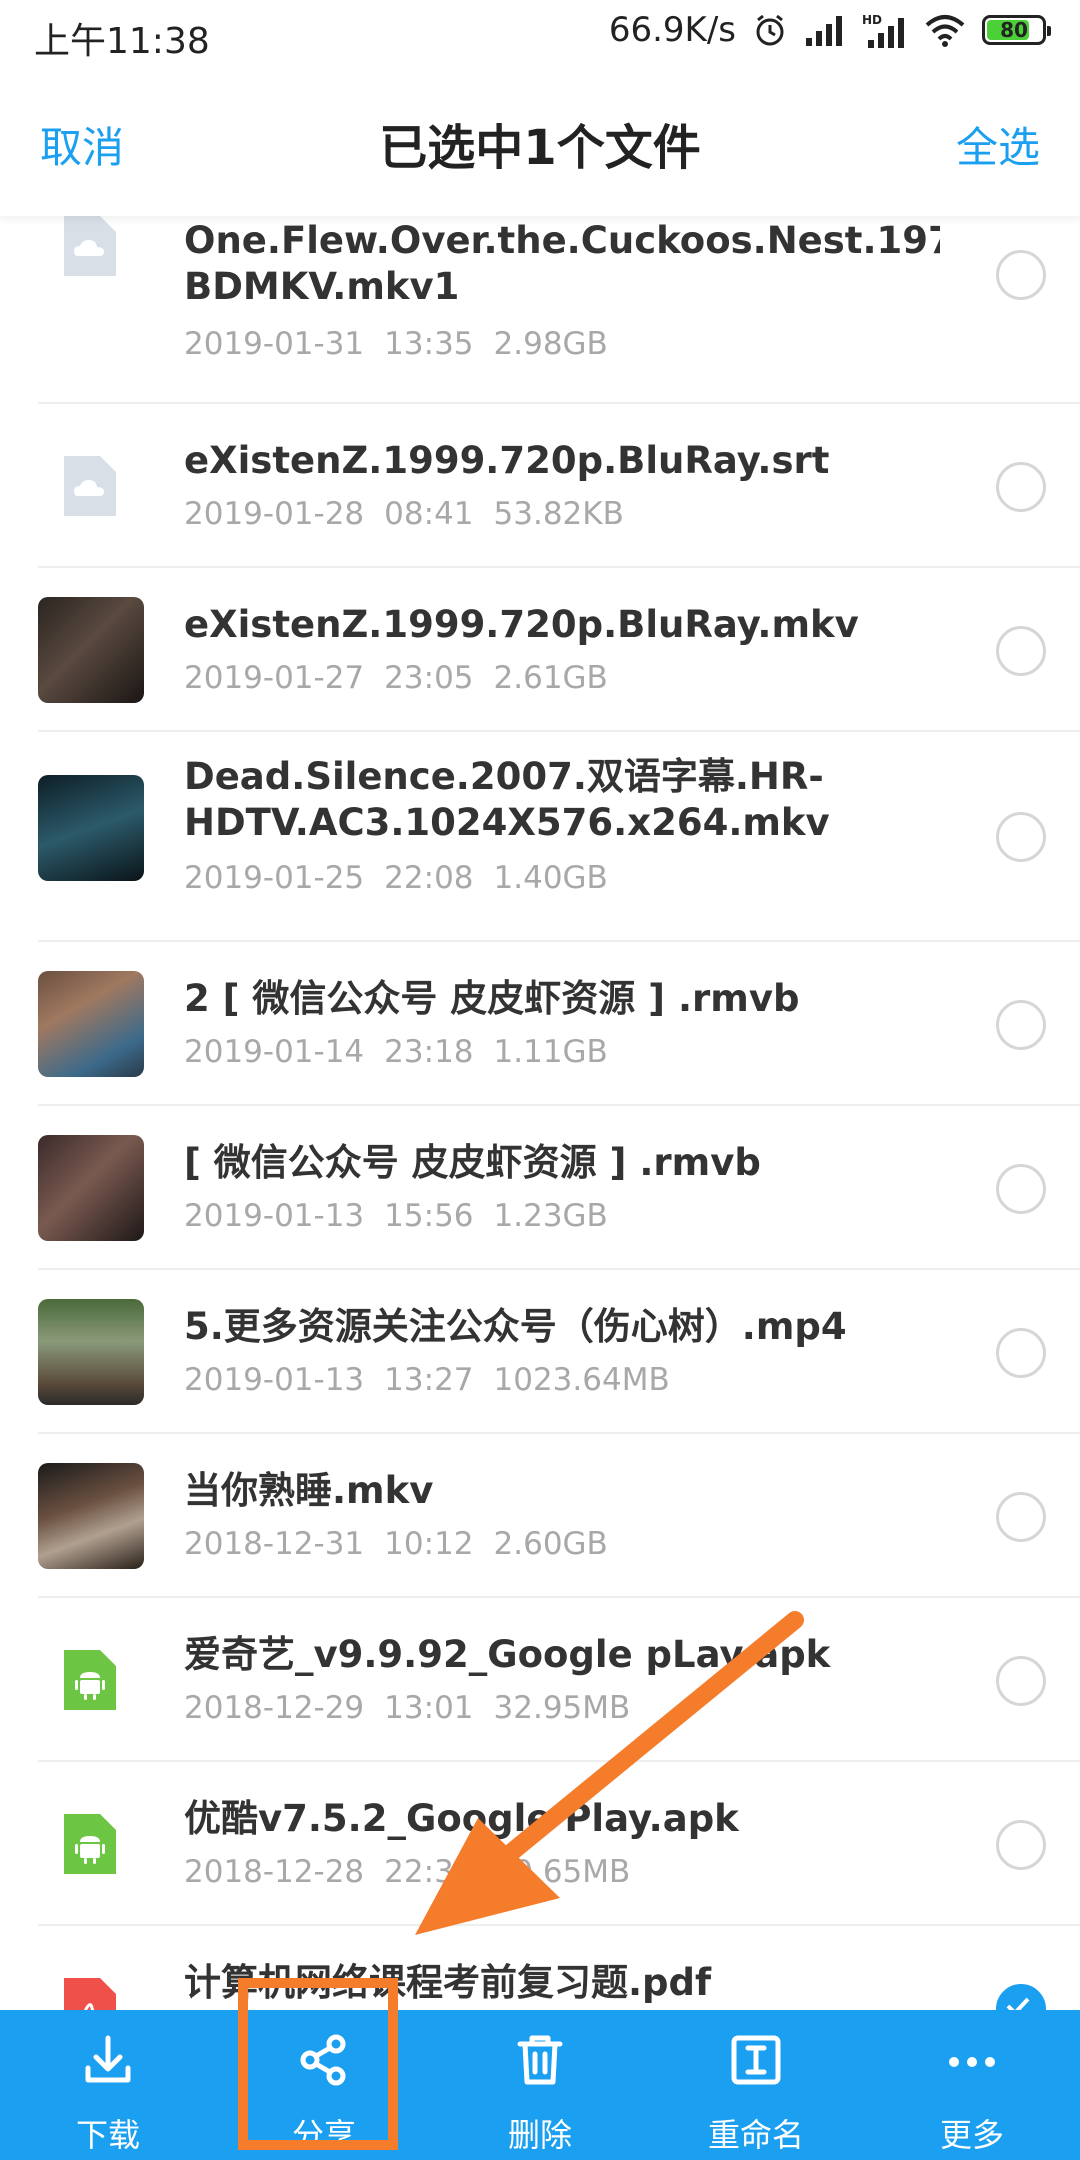 The width and height of the screenshot is (1080, 2160). What do you see at coordinates (609, 1773) in the screenshot?
I see `annotation-arrow` at bounding box center [609, 1773].